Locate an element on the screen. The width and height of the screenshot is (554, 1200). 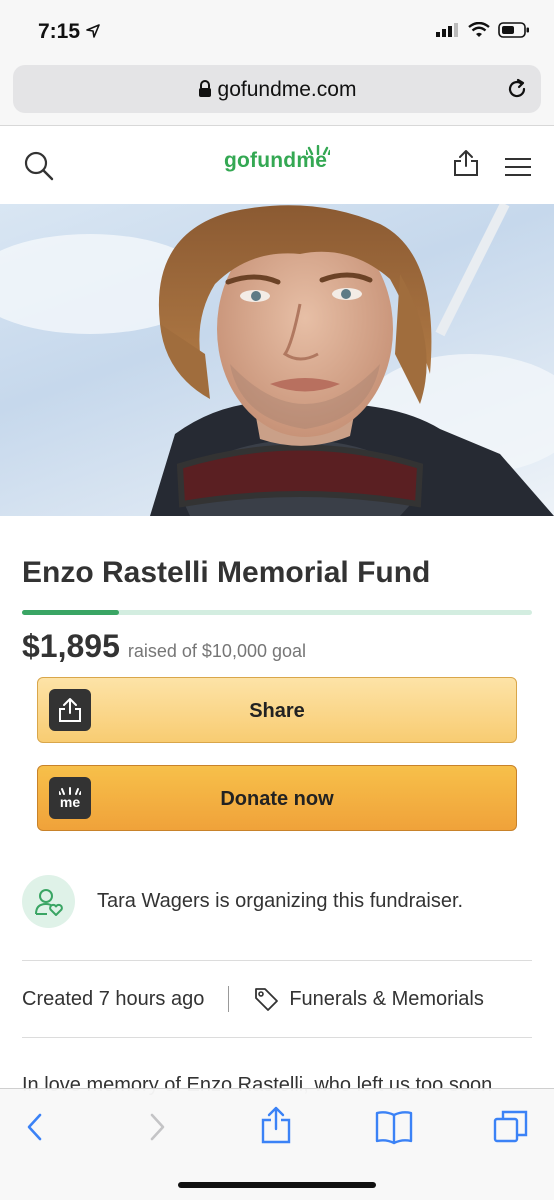
site-header: gofundme is located at coordinates (277, 165).